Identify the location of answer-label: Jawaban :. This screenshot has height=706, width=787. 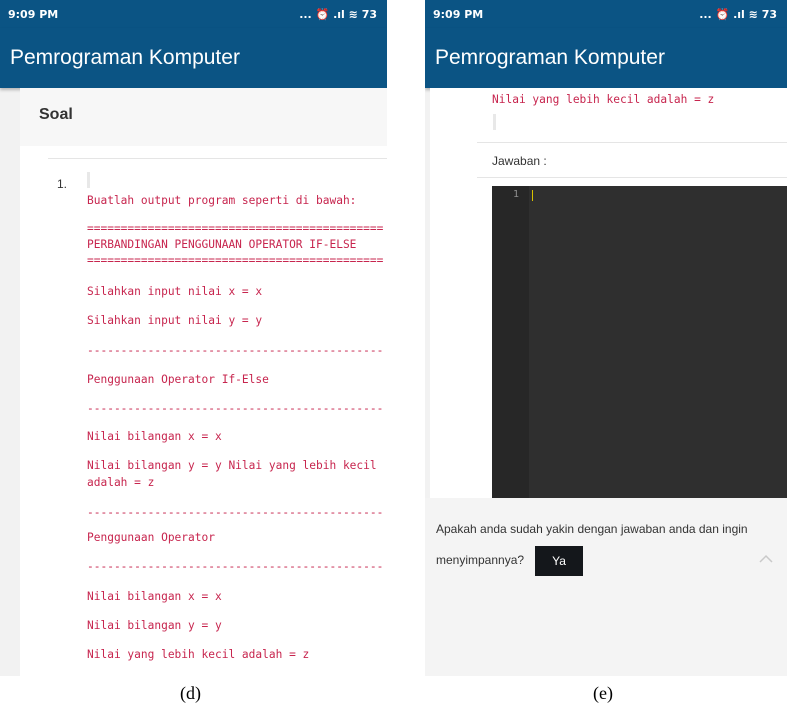
(519, 161).